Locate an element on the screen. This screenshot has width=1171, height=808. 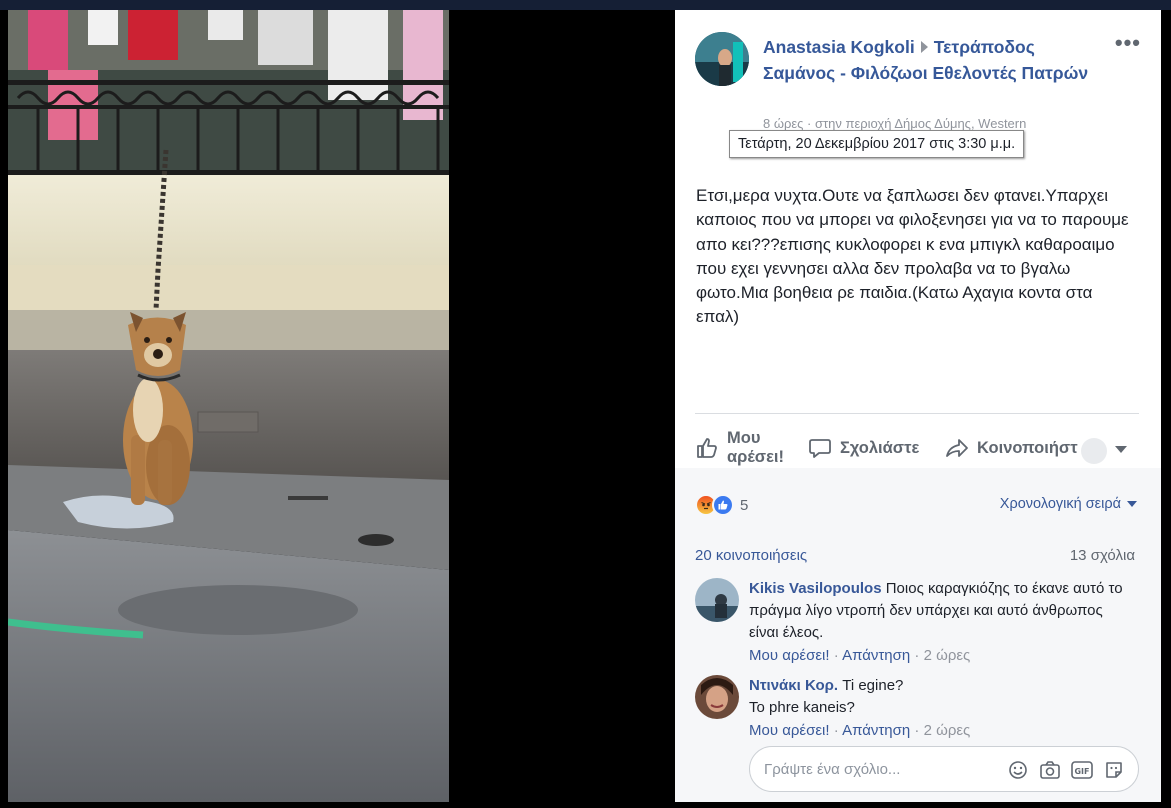
gif-icon: GIF is located at coordinates (1082, 770).